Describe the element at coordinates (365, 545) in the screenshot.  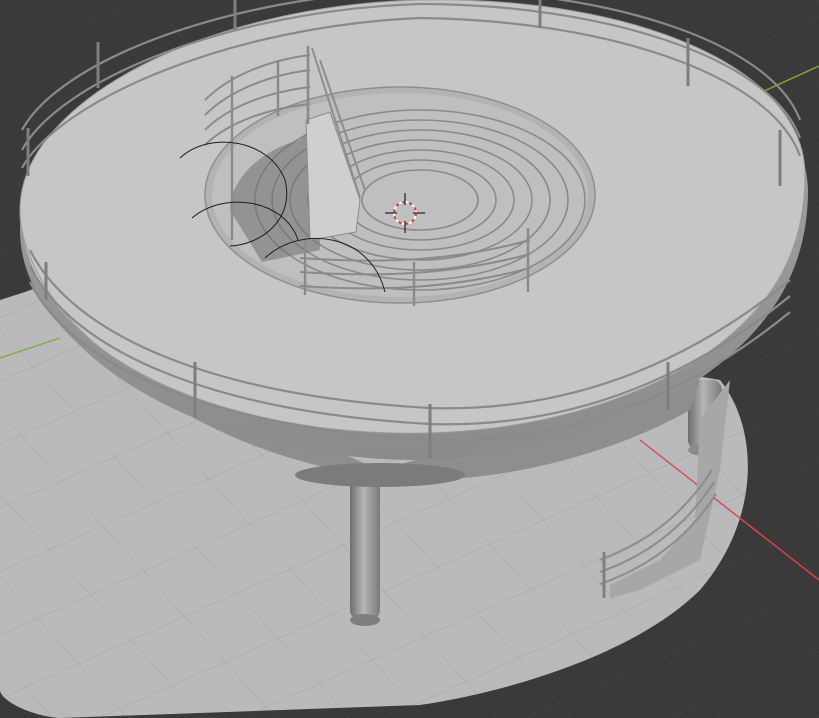
I see `support-column` at that location.